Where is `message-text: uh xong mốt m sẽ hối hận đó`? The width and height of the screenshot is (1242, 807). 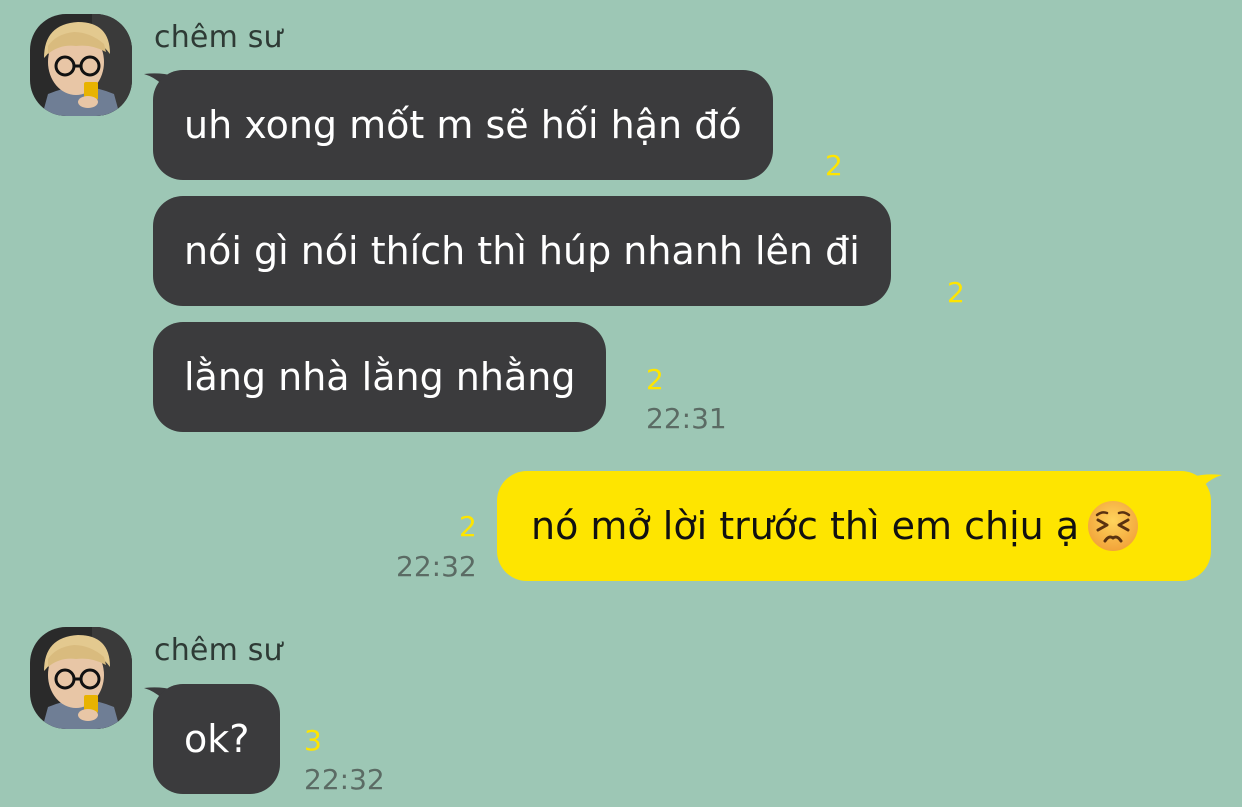 message-text: uh xong mốt m sẽ hối hận đó is located at coordinates (463, 125).